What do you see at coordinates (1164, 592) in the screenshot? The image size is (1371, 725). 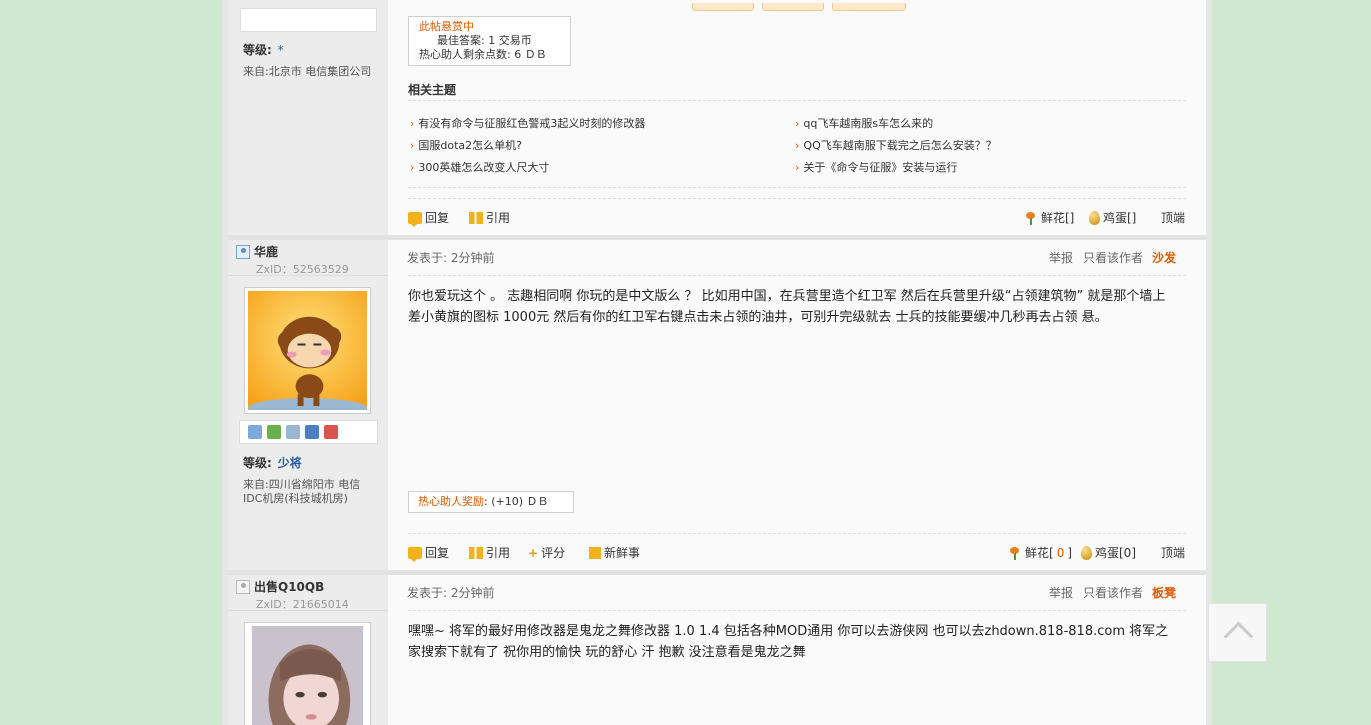 I see `floor-label: 板凳` at bounding box center [1164, 592].